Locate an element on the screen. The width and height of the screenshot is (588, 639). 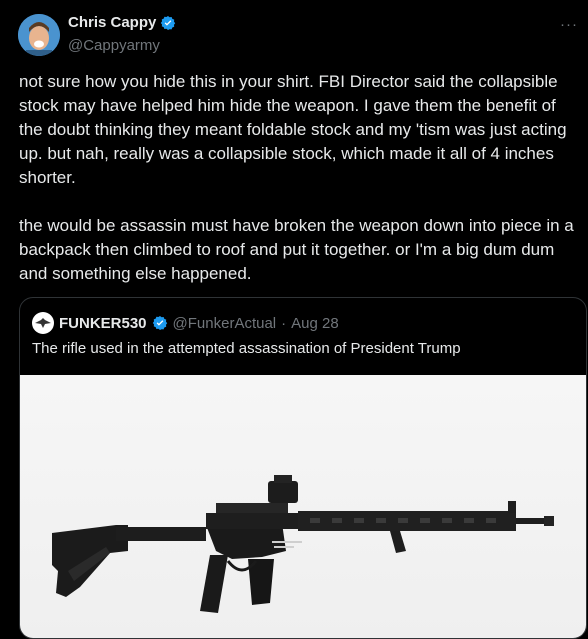
avatar-photo is located at coordinates (39, 35).